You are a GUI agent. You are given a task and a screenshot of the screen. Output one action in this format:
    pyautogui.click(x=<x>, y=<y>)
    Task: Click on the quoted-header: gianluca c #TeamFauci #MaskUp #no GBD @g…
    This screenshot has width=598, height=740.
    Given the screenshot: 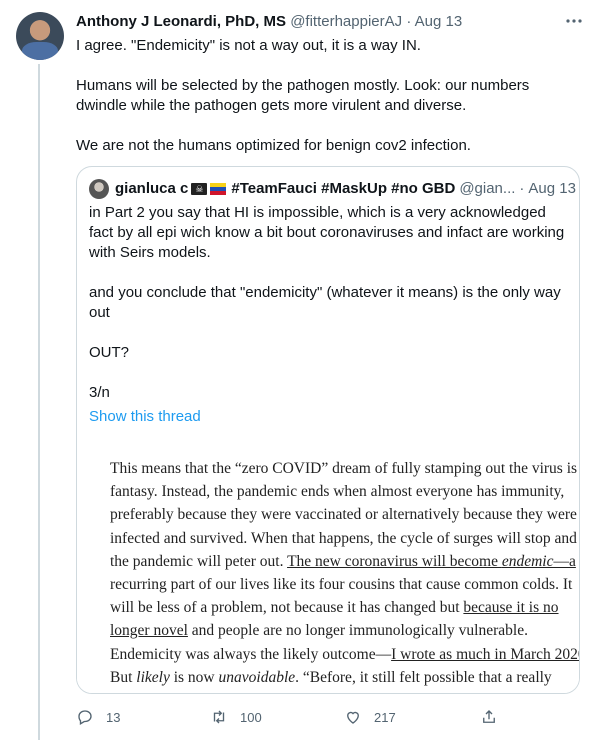 What is the action you would take?
    pyautogui.click(x=332, y=189)
    